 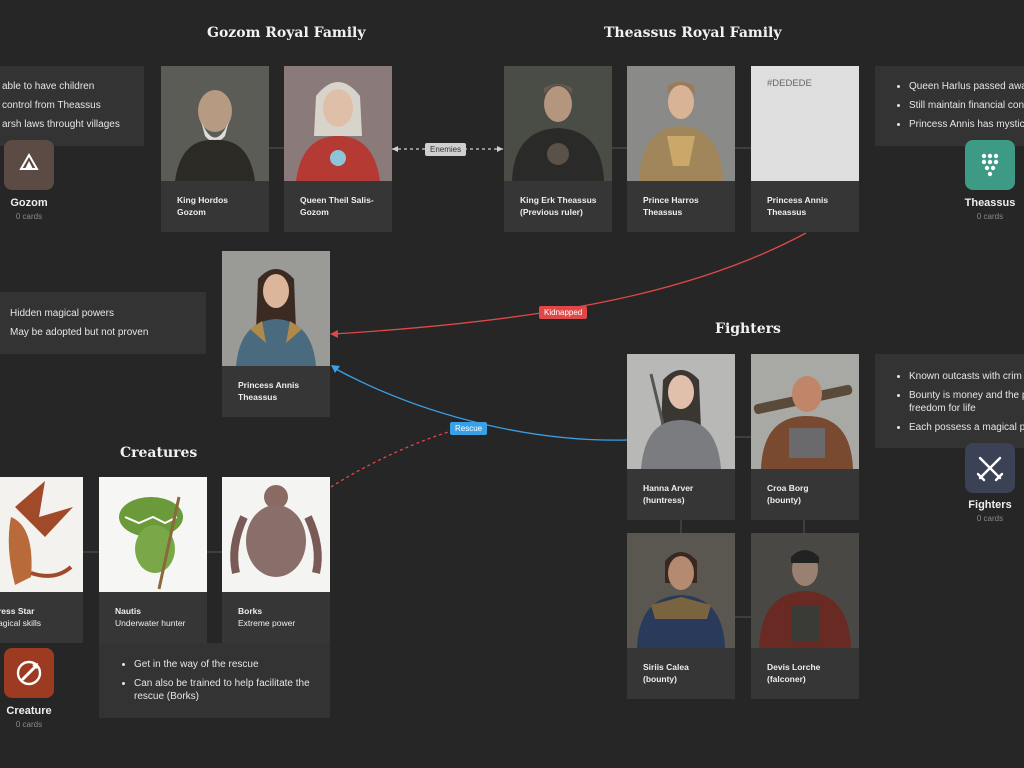 I want to click on card-prince-harros: Prince Harros Theassus, so click(x=681, y=149).